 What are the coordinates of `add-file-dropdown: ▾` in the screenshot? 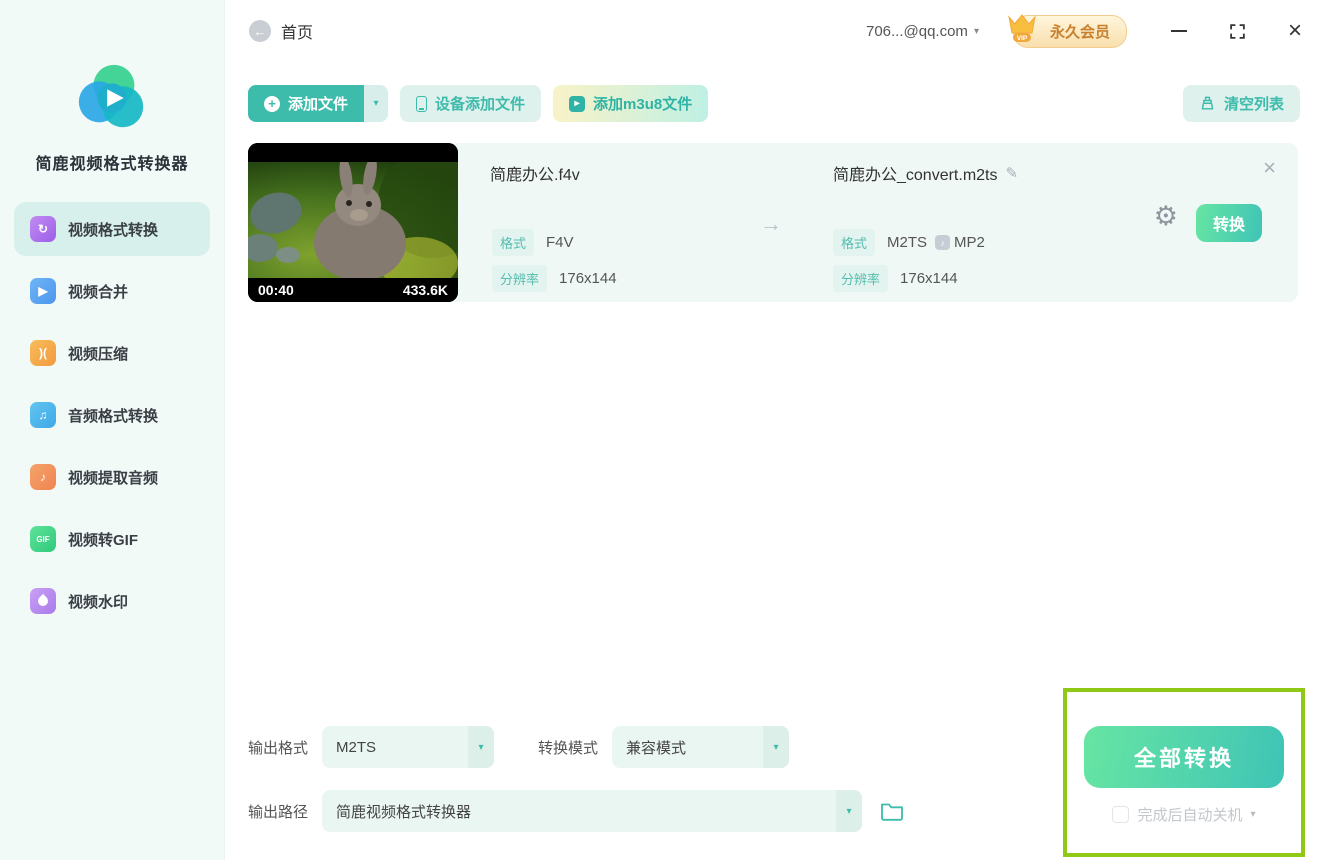 It's located at (376, 103).